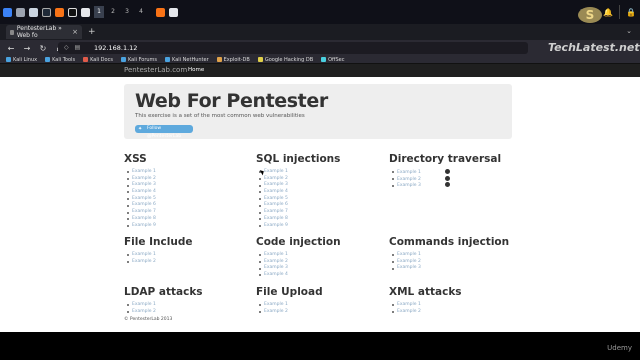 Image resolution: width=640 pixels, height=360 pixels. I want to click on reload-button: ↻, so click(43, 48).